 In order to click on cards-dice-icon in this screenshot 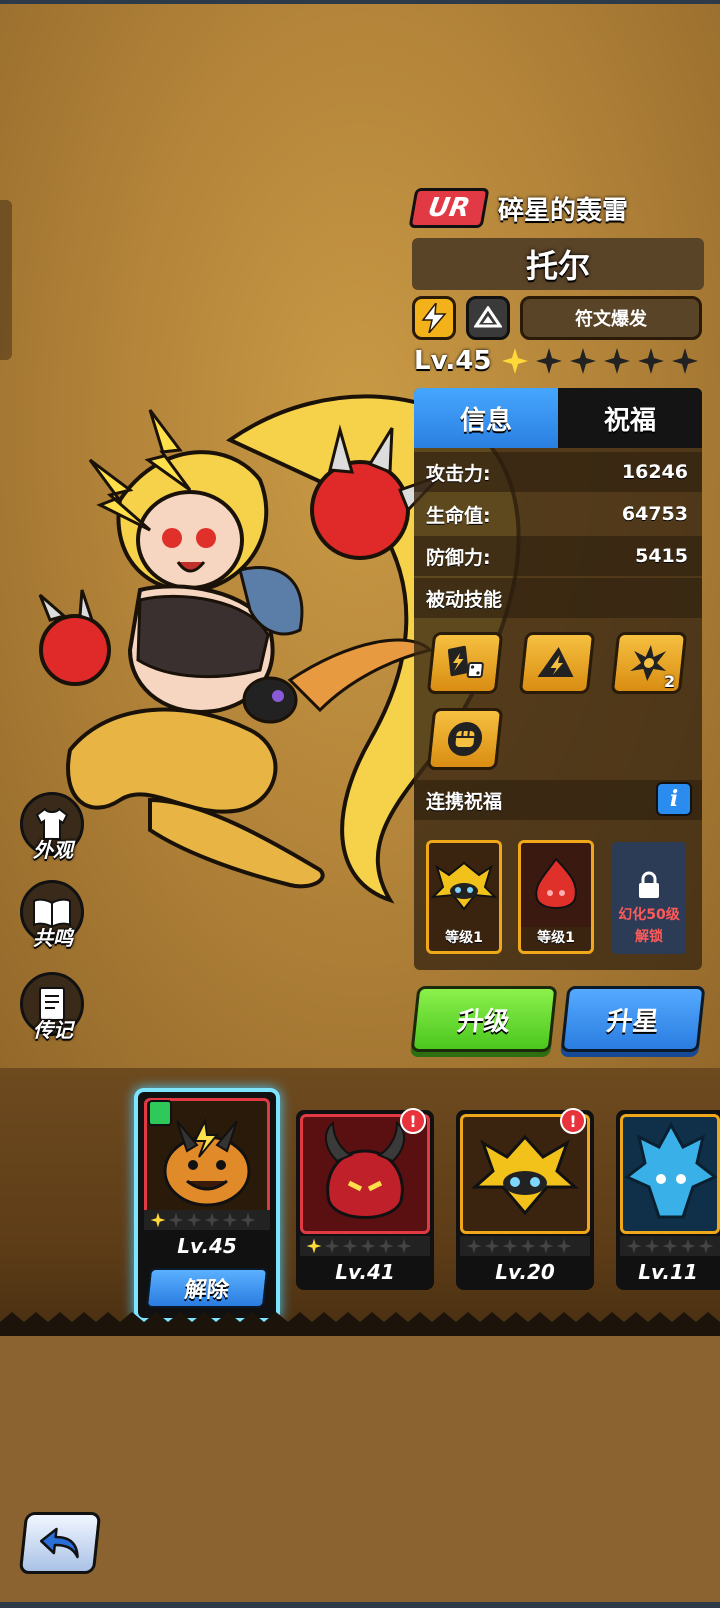, I will do `click(465, 663)`.